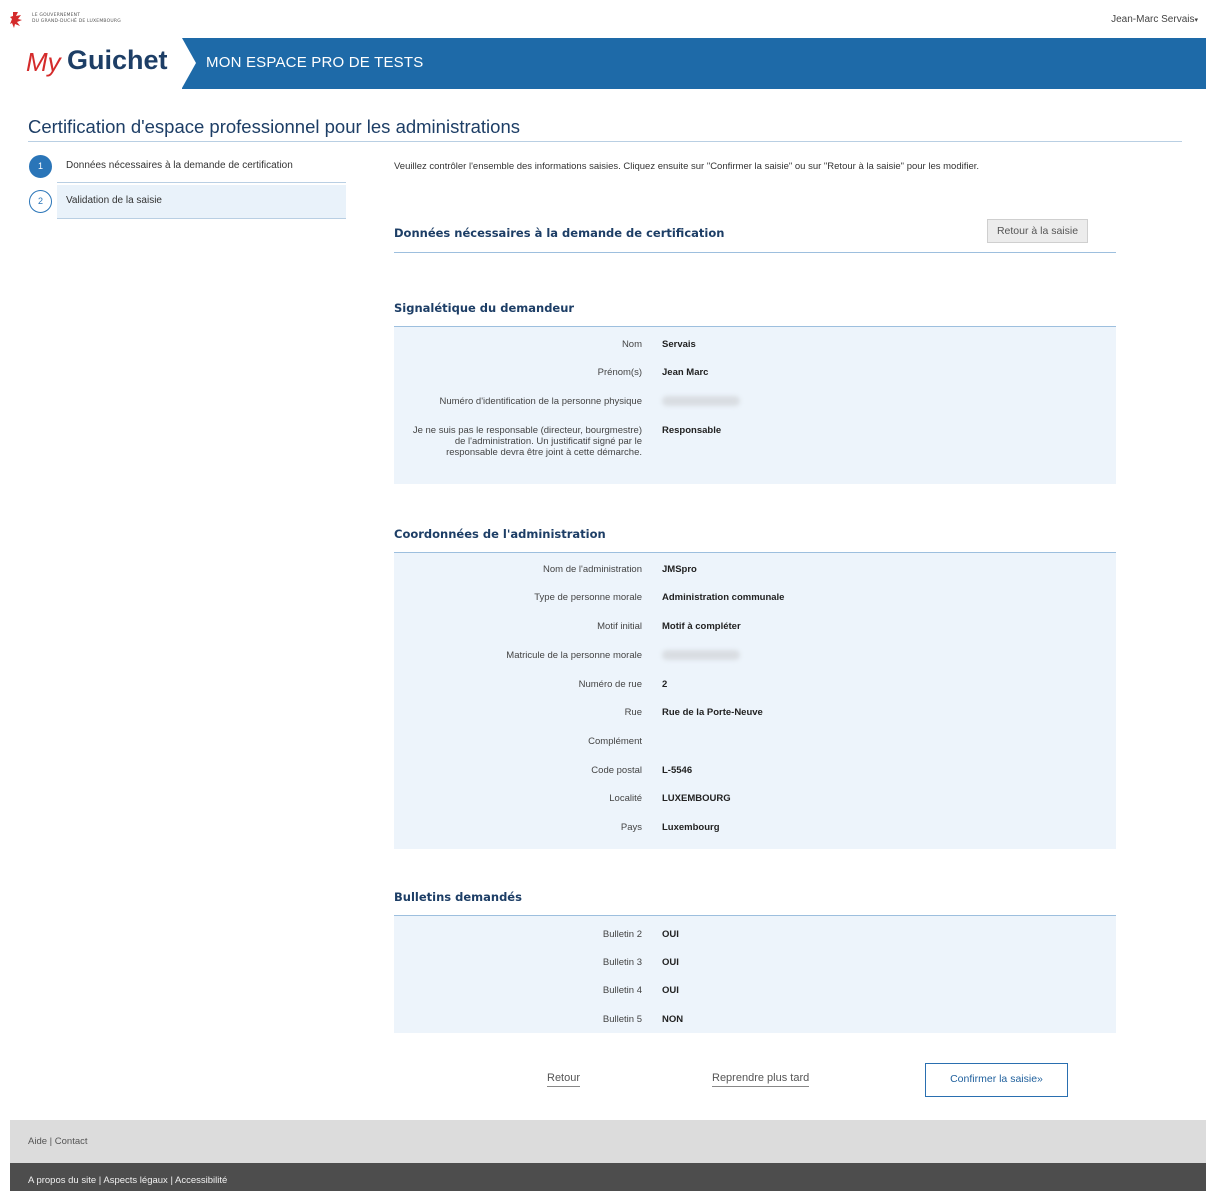 Image resolution: width=1206 pixels, height=1191 pixels. What do you see at coordinates (761, 1079) in the screenshot?
I see `resume-later-link: Reprendre plus tard` at bounding box center [761, 1079].